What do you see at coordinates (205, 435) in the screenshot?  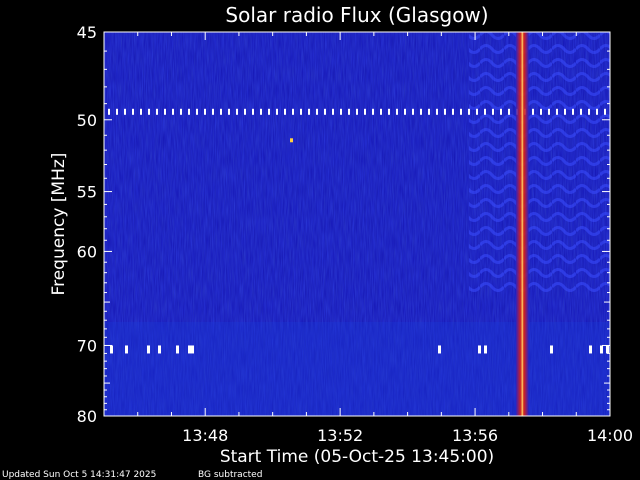 I see `x-tick-label: 13:48` at bounding box center [205, 435].